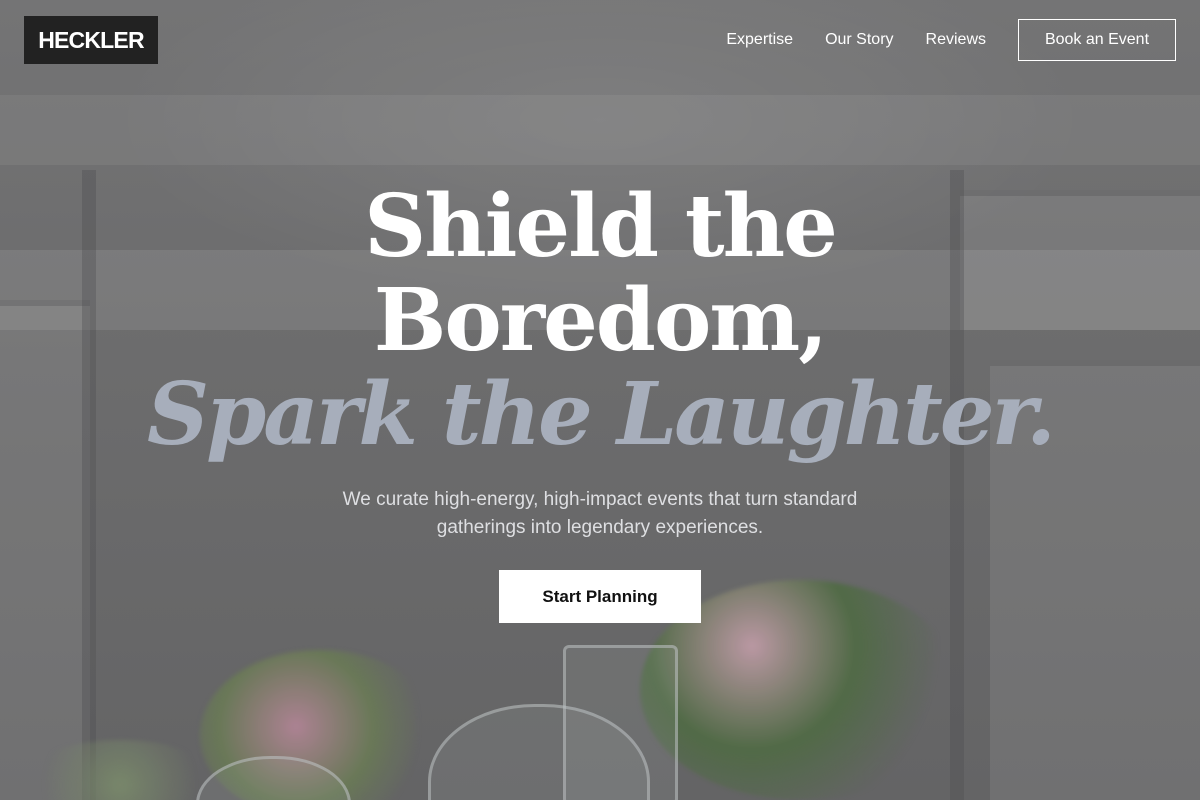  I want to click on subtitle-line-2: gatherings into legendary experiences., so click(600, 527).